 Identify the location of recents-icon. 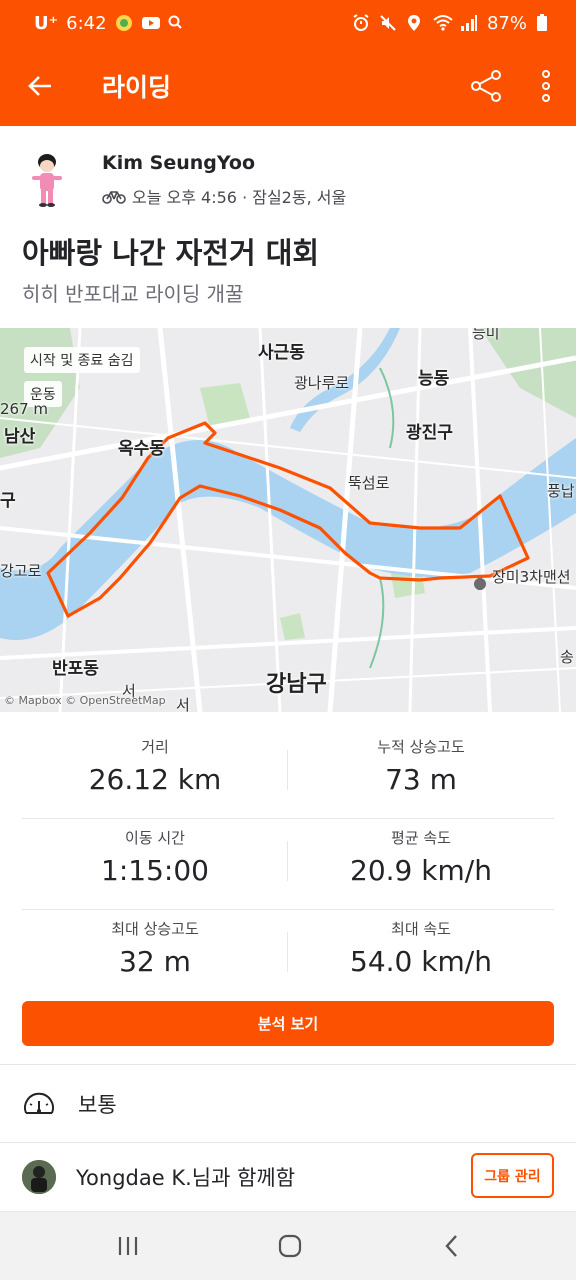
(128, 1246).